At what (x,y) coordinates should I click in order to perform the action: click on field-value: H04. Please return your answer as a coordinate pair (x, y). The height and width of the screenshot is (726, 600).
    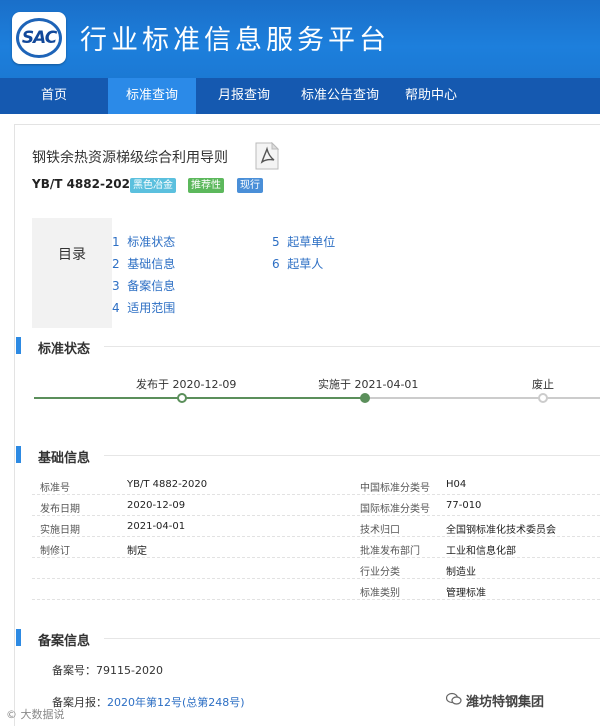
    Looking at the image, I should click on (456, 484).